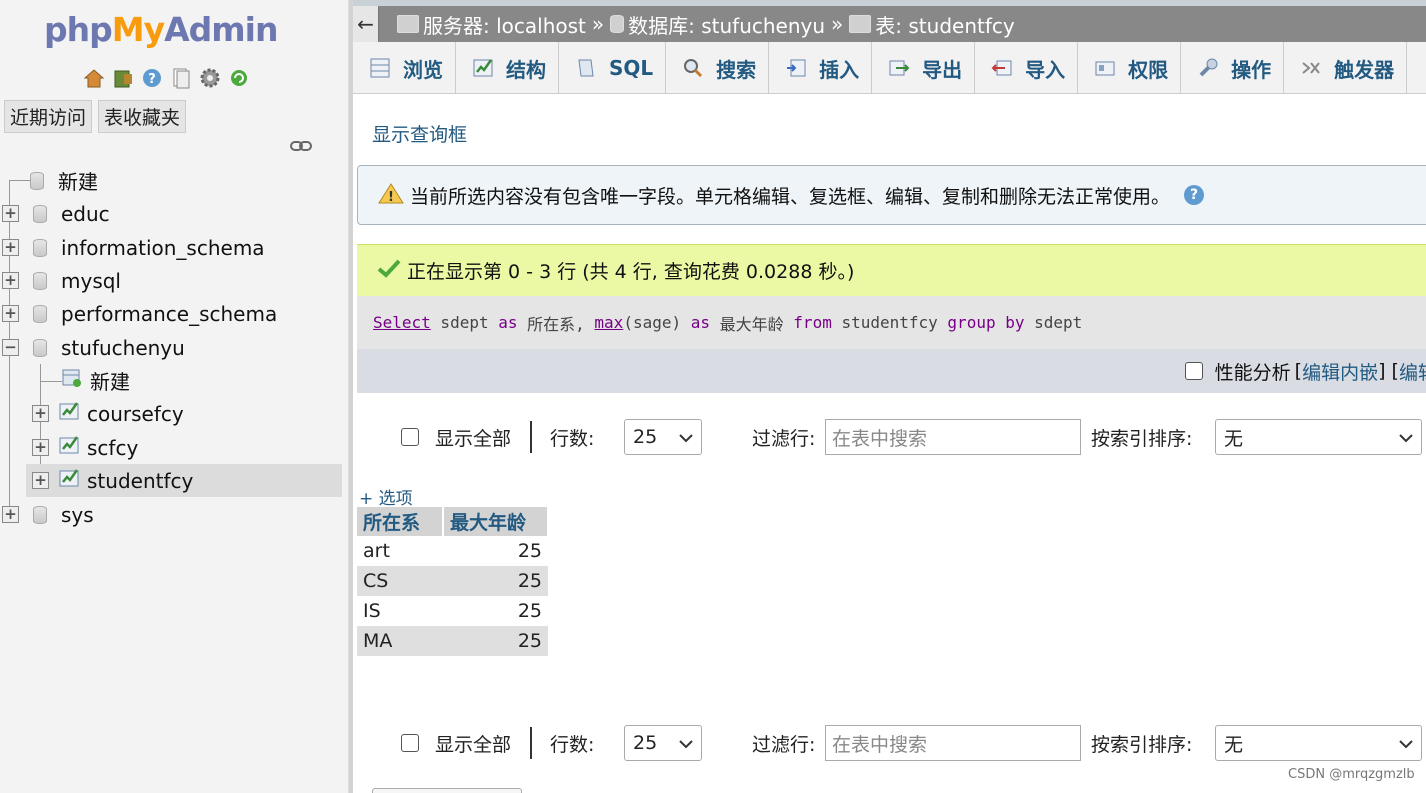 Image resolution: width=1426 pixels, height=793 pixels. I want to click on tab-insert: 插入, so click(821, 67).